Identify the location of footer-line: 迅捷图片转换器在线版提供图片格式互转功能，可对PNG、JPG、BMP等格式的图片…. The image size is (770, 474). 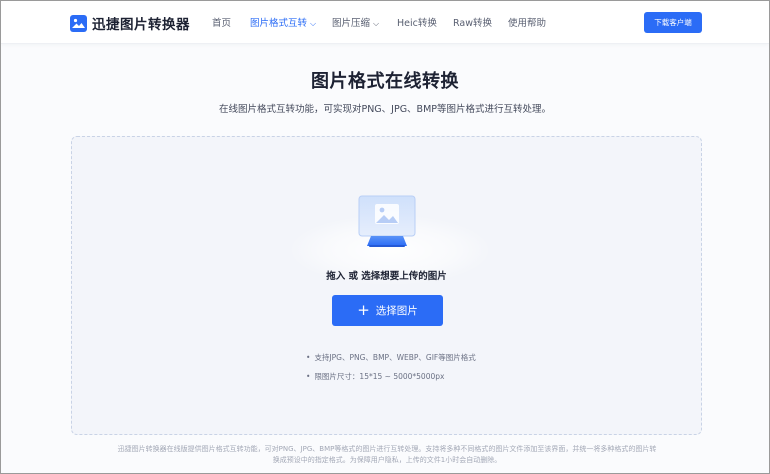
(387, 449).